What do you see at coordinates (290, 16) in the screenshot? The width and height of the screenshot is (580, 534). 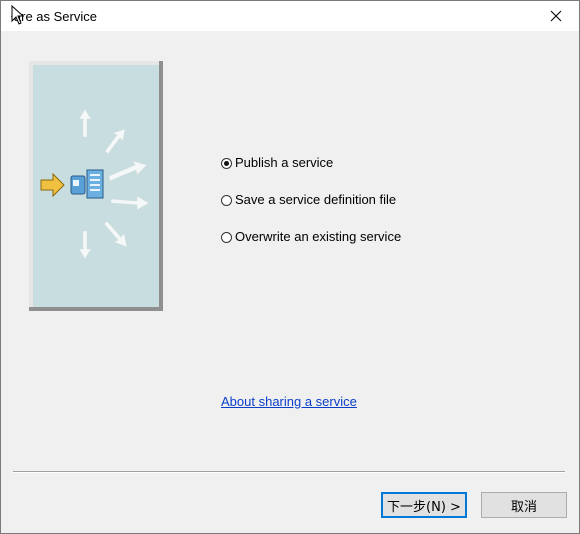 I see `title-bar: ƚare as Service` at bounding box center [290, 16].